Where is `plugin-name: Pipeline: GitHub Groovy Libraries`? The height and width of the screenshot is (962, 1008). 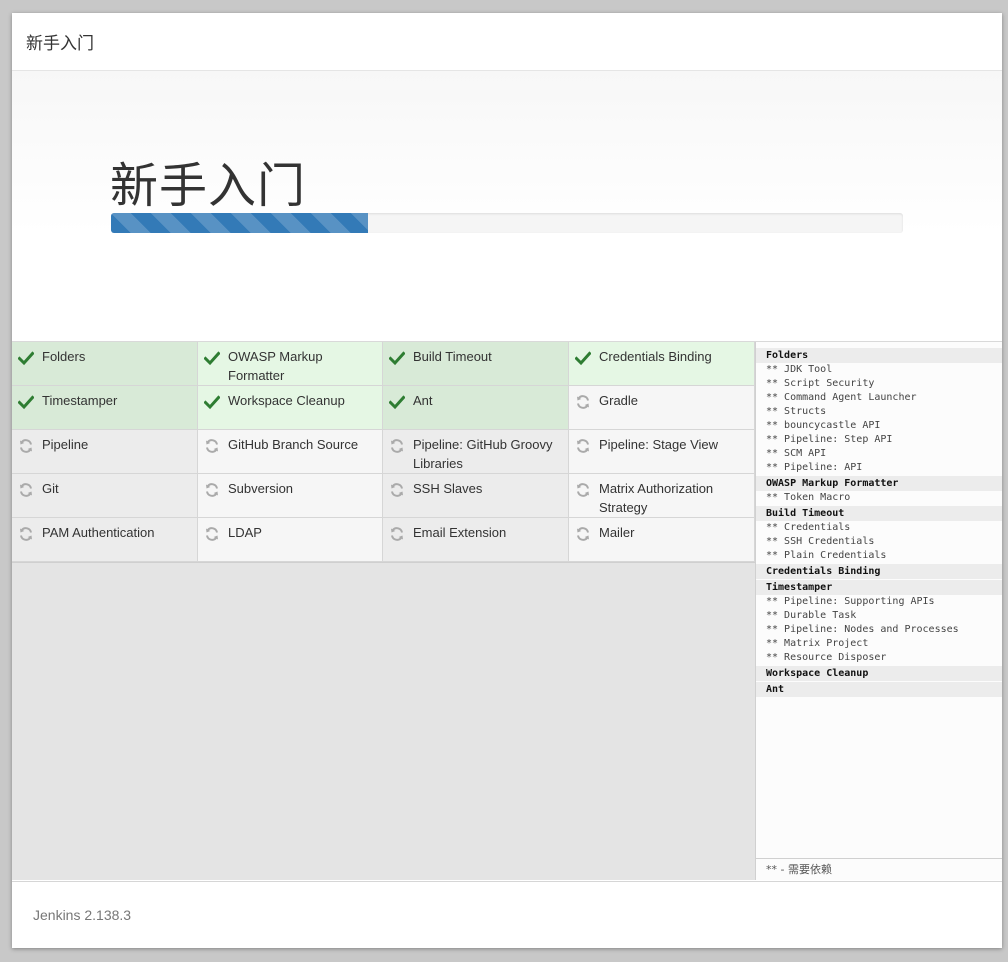 plugin-name: Pipeline: GitHub Groovy Libraries is located at coordinates (483, 454).